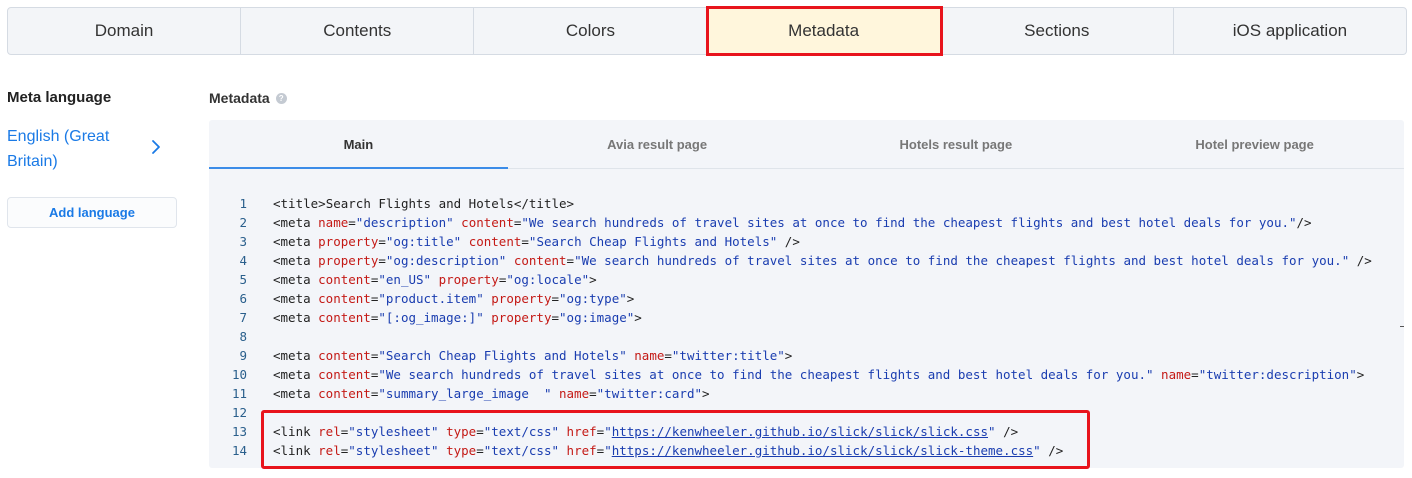  What do you see at coordinates (296, 450) in the screenshot?
I see `code-token: <link` at bounding box center [296, 450].